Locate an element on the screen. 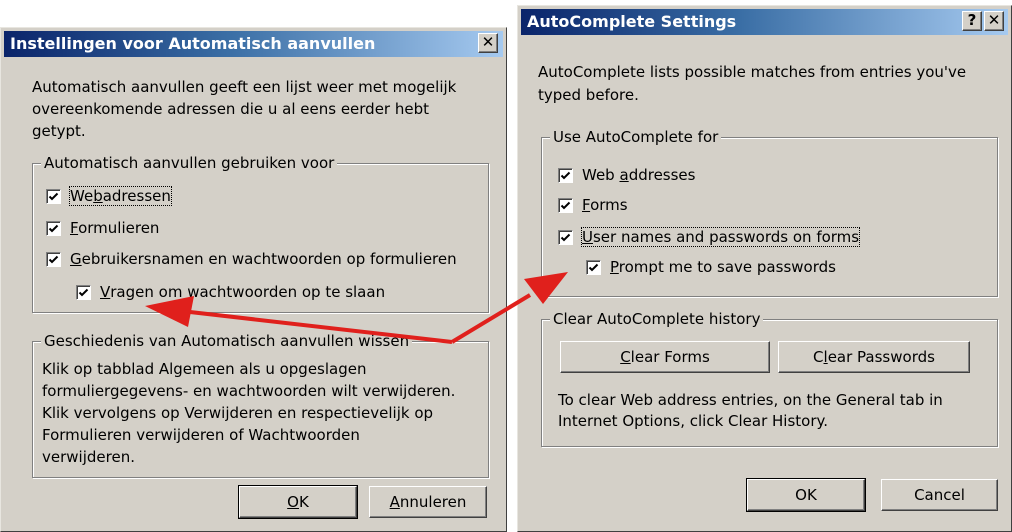 The width and height of the screenshot is (1012, 532). history-line: Internet Options, click Clear History. is located at coordinates (693, 421).